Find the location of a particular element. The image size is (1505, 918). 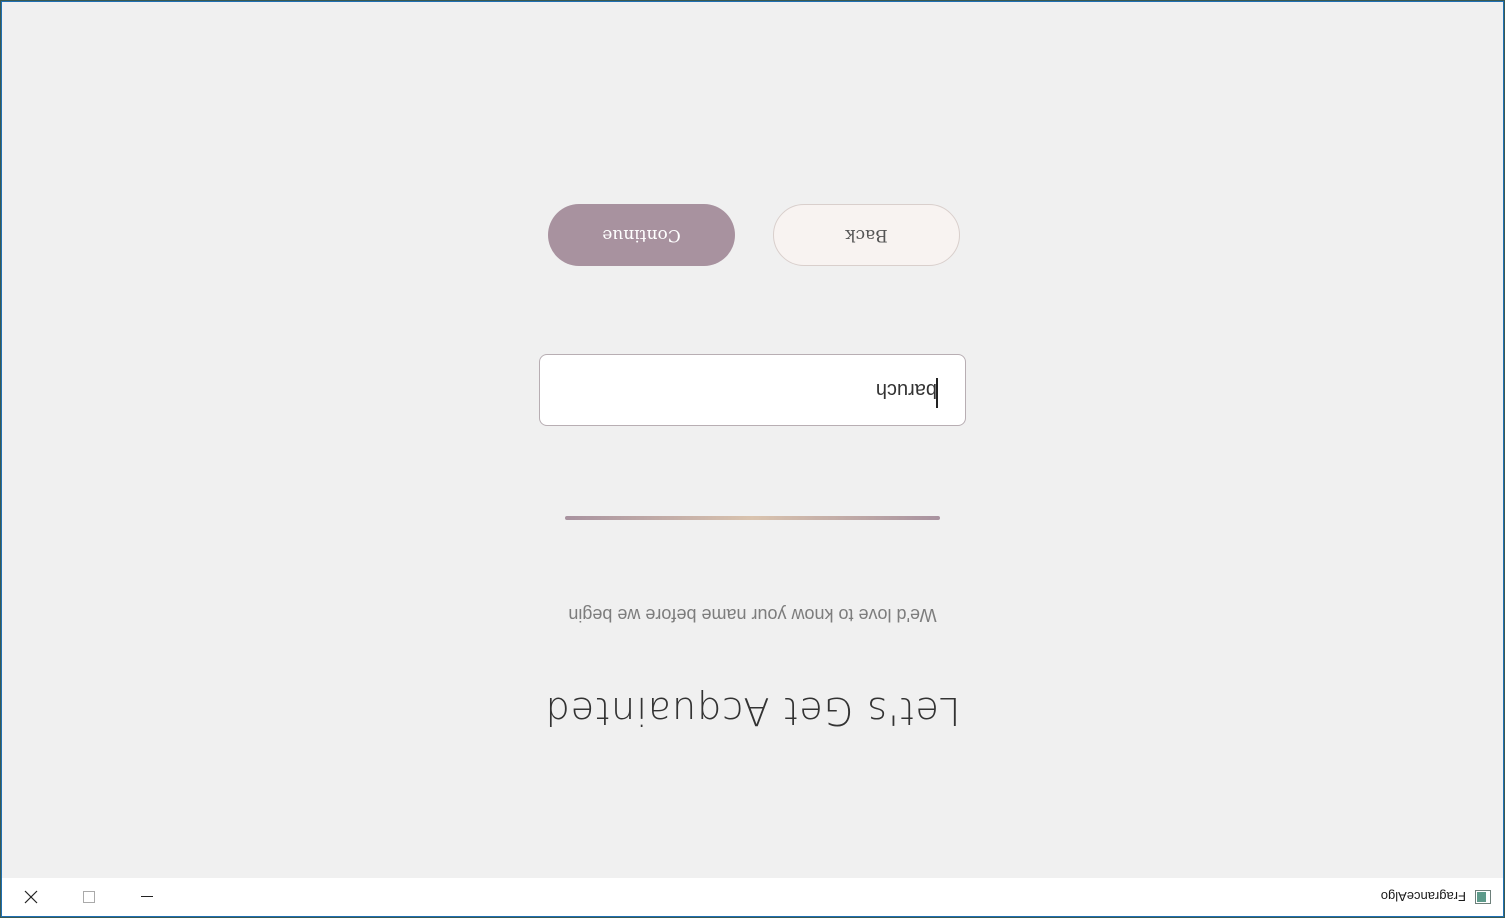

maximize-icon is located at coordinates (89, 897).